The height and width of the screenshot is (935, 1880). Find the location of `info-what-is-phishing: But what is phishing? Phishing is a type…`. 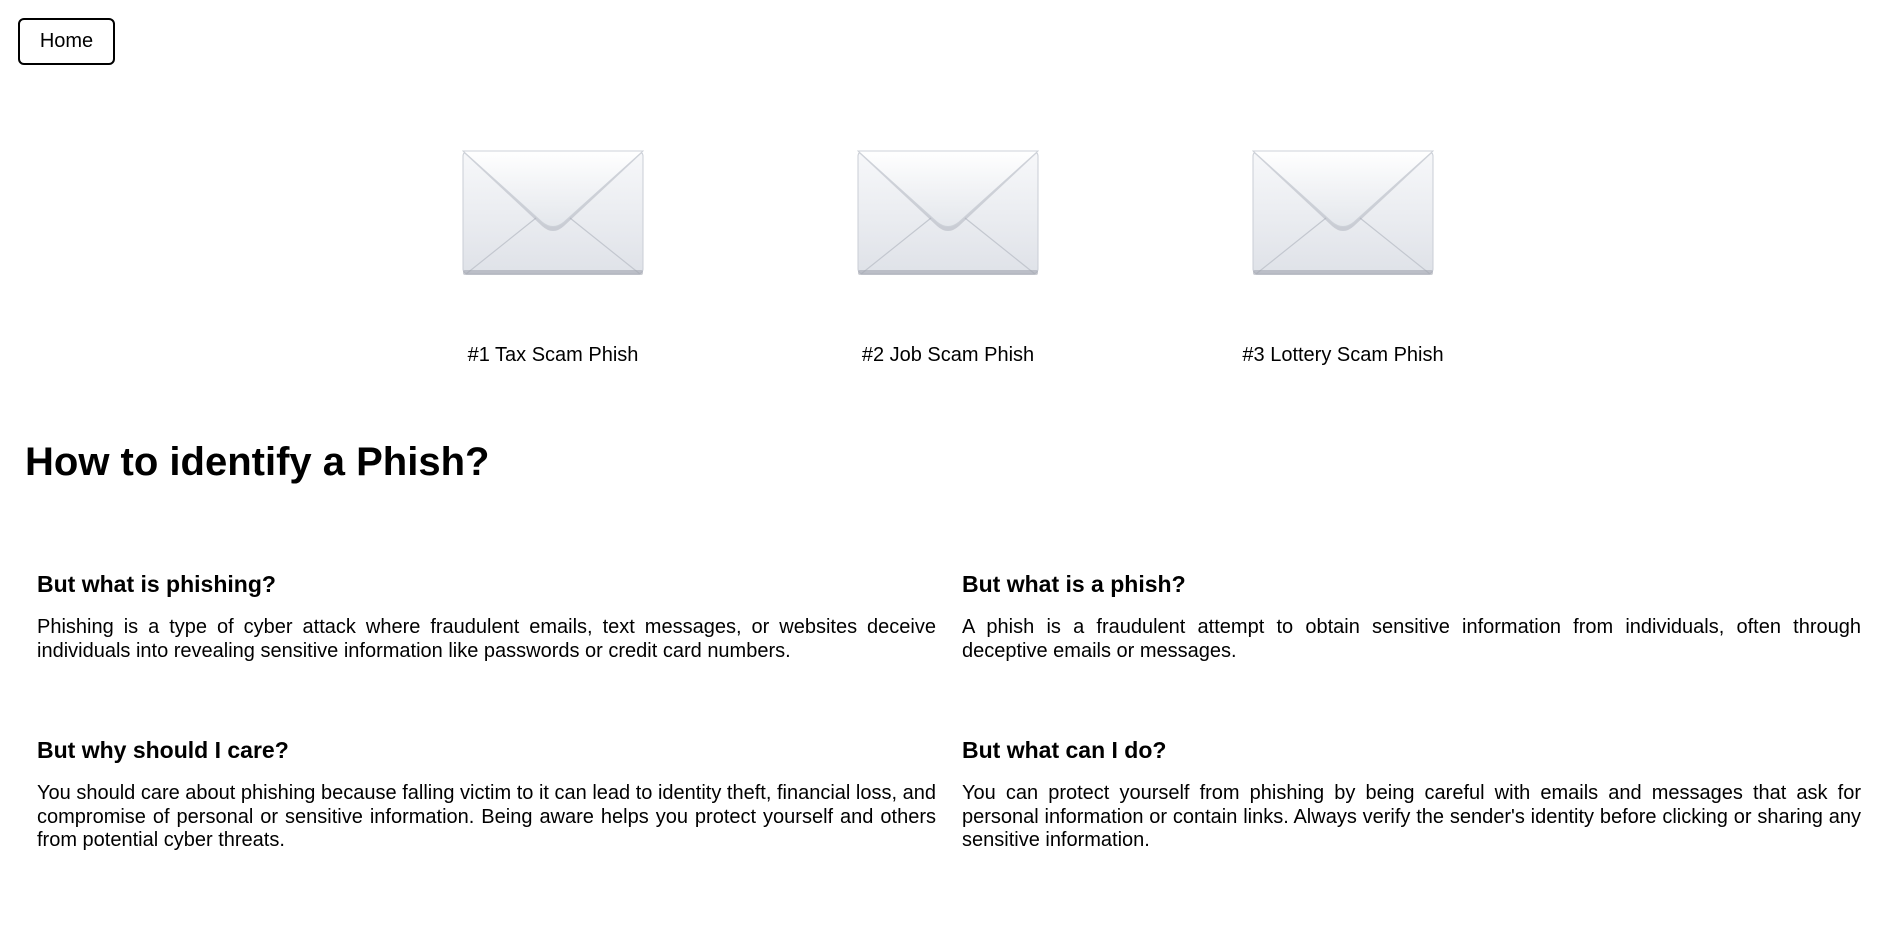

info-what-is-phishing: But what is phishing? Phishing is a type… is located at coordinates (486, 616).